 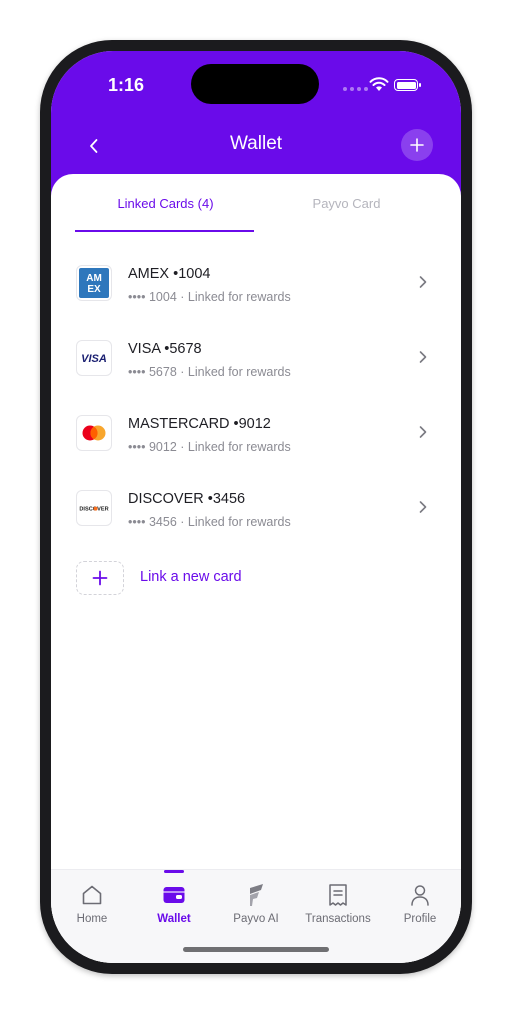 I want to click on tab-linked-cards: Linked Cards (4), so click(x=165, y=203).